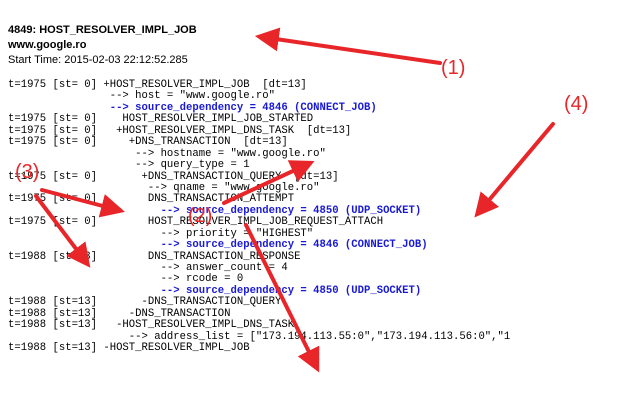  I want to click on arrow-3b, so click(62, 231).